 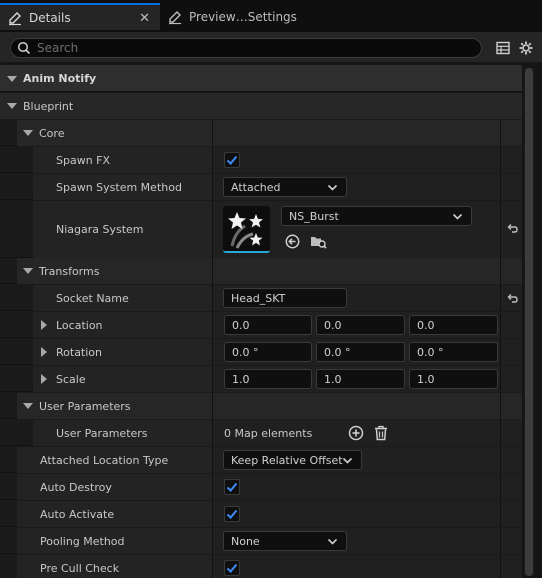 What do you see at coordinates (381, 433) in the screenshot?
I see `trash-icon` at bounding box center [381, 433].